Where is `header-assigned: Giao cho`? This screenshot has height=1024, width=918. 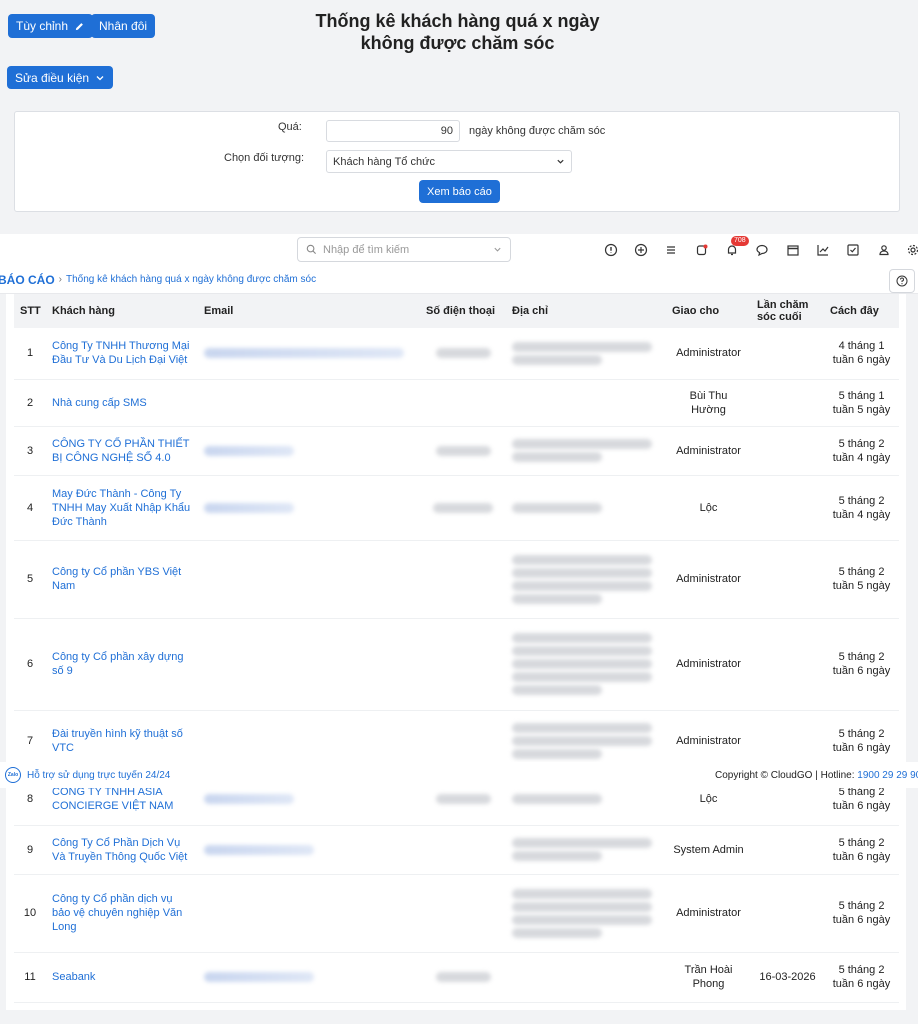
header-assigned: Giao cho is located at coordinates (708, 311).